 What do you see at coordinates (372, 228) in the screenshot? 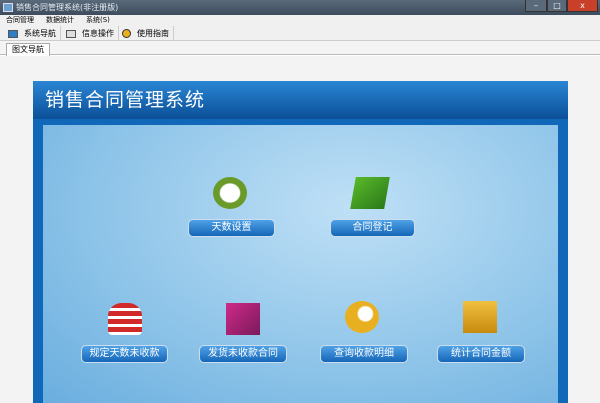
I see `contract-register-button: 合同登记` at bounding box center [372, 228].